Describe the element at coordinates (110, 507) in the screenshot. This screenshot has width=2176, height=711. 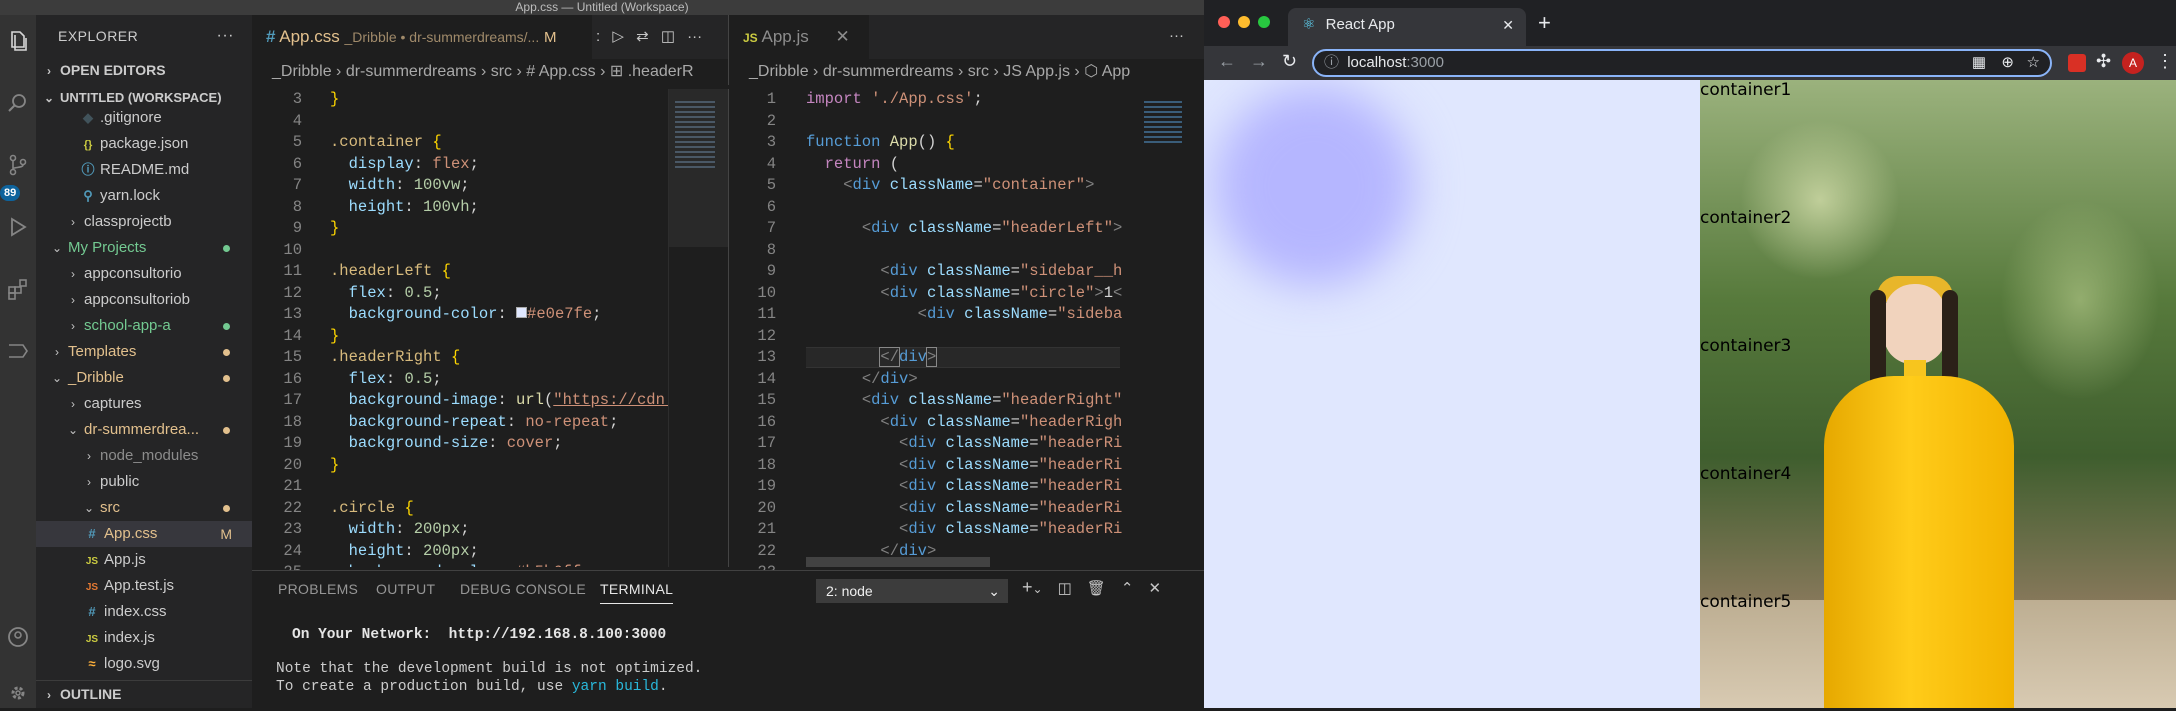
I see `folder-label: src` at that location.